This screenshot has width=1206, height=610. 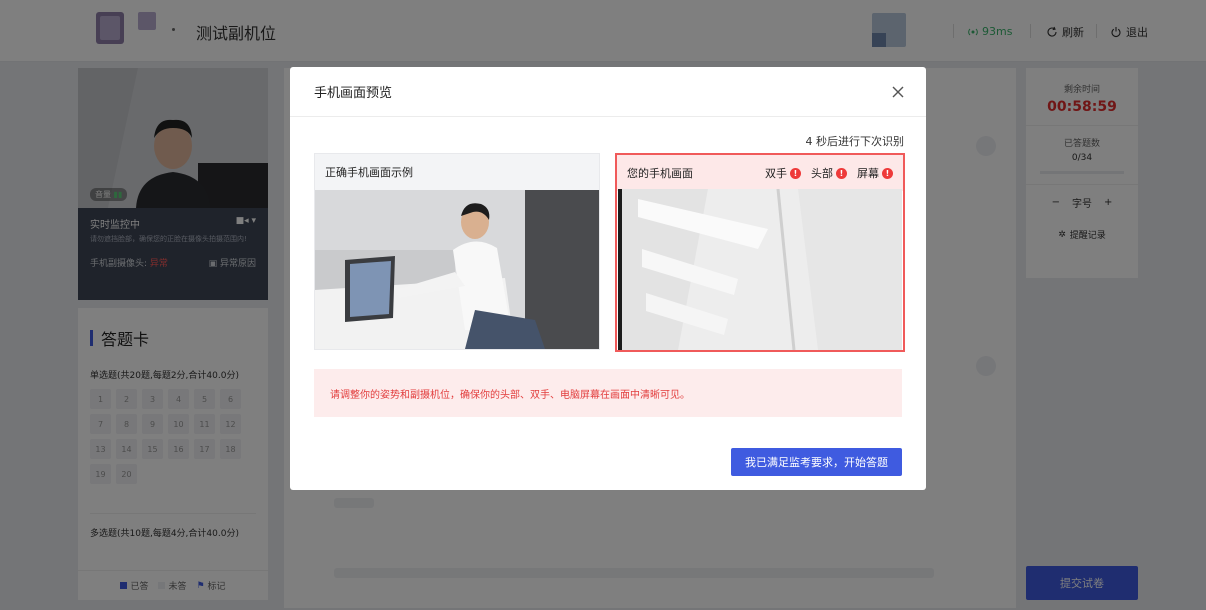 What do you see at coordinates (660, 173) in the screenshot?
I see `your-phone-panel-title: 您的手机画面` at bounding box center [660, 173].